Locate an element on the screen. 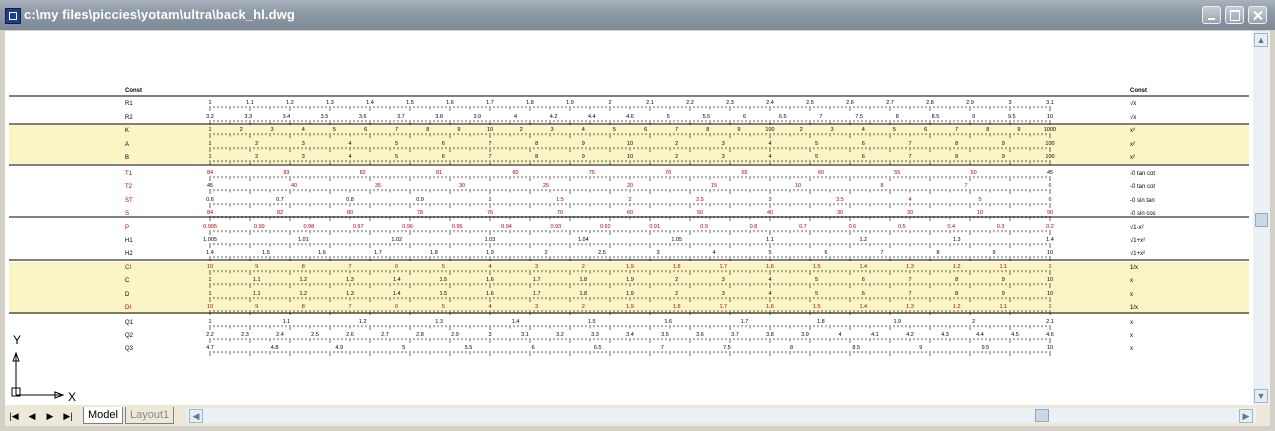 This screenshot has width=1275, height=431. vertical-scrollbar: ▲ ▼ is located at coordinates (1261, 218).